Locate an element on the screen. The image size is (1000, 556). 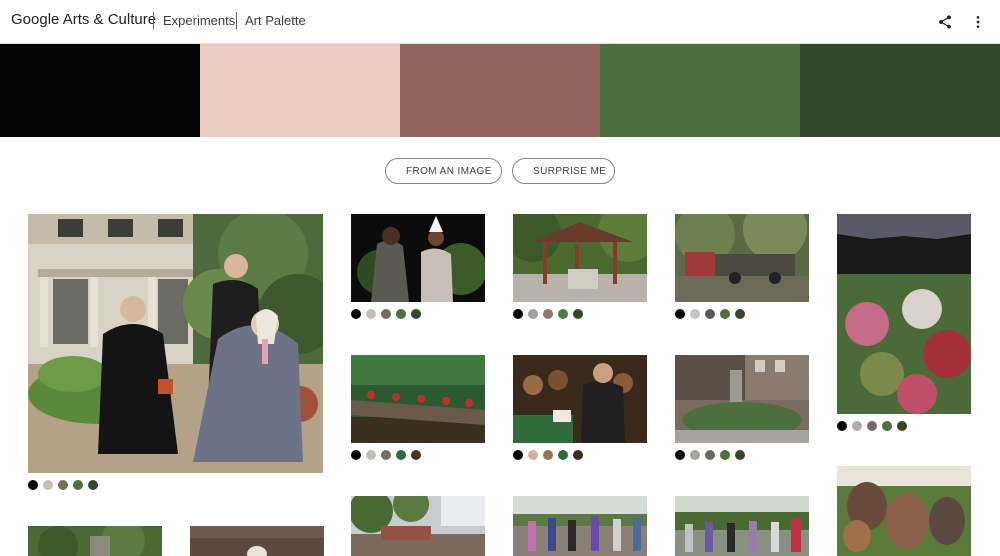
result-garden-photo is located at coordinates (742, 399).